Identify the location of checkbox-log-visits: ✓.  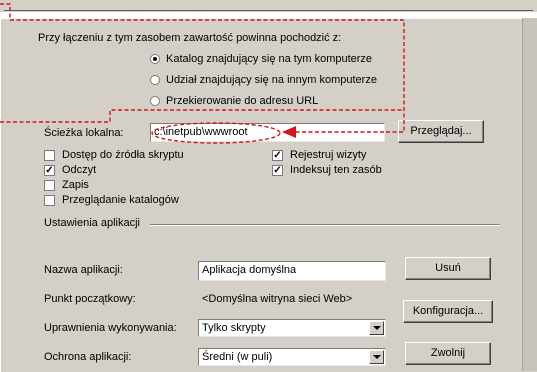
(277, 155).